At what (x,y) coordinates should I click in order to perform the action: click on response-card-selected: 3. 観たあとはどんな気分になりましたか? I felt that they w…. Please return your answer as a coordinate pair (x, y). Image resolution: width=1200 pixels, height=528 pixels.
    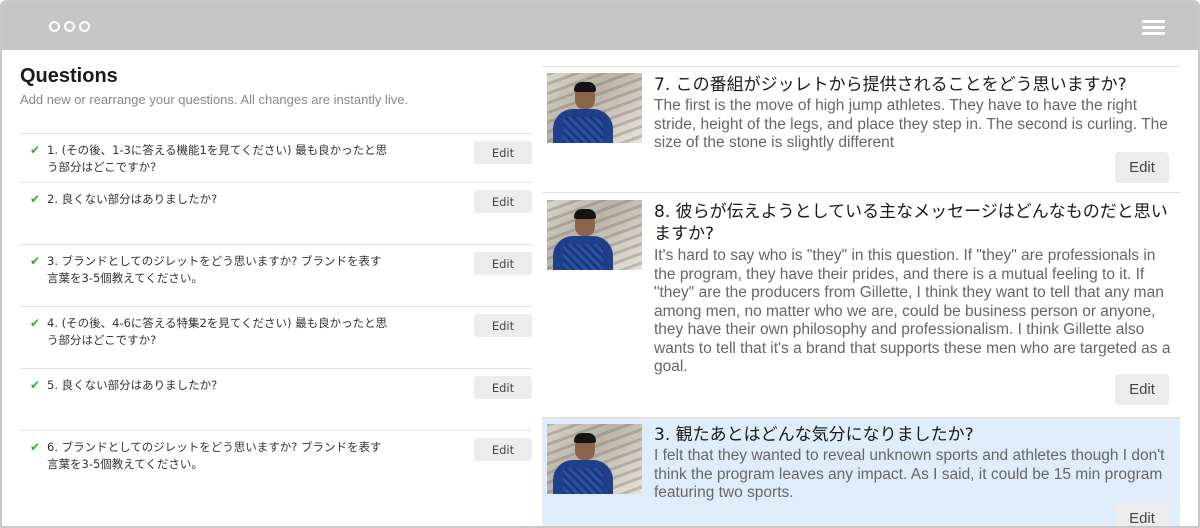
    Looking at the image, I should click on (861, 472).